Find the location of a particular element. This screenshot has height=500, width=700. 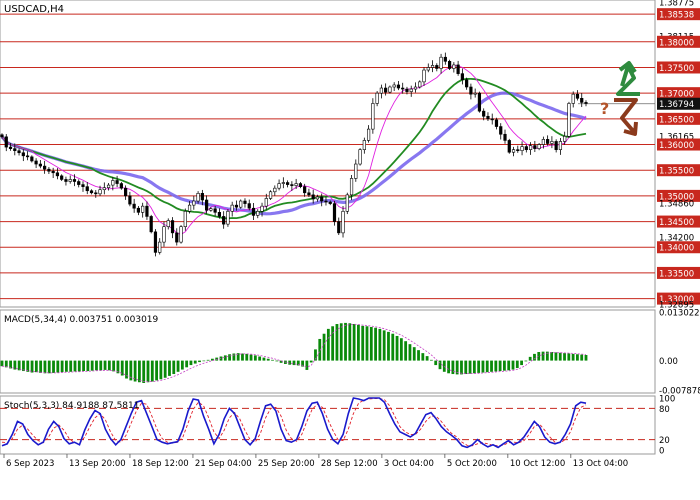

price-label: 1.34500 is located at coordinates (676, 223).